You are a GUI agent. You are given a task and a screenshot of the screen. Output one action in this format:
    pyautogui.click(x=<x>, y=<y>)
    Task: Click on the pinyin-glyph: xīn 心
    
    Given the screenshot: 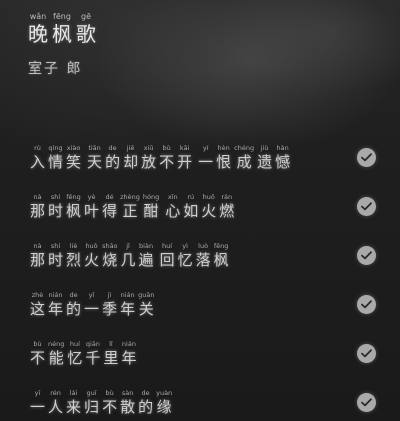 What is the action you would take?
    pyautogui.click(x=172, y=207)
    